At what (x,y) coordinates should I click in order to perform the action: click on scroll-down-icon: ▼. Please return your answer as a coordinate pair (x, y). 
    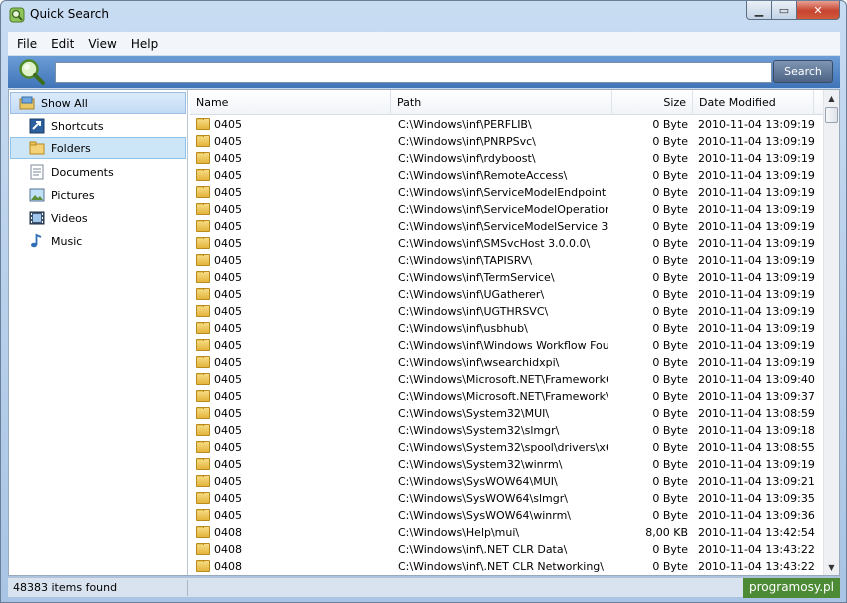
    Looking at the image, I should click on (831, 567).